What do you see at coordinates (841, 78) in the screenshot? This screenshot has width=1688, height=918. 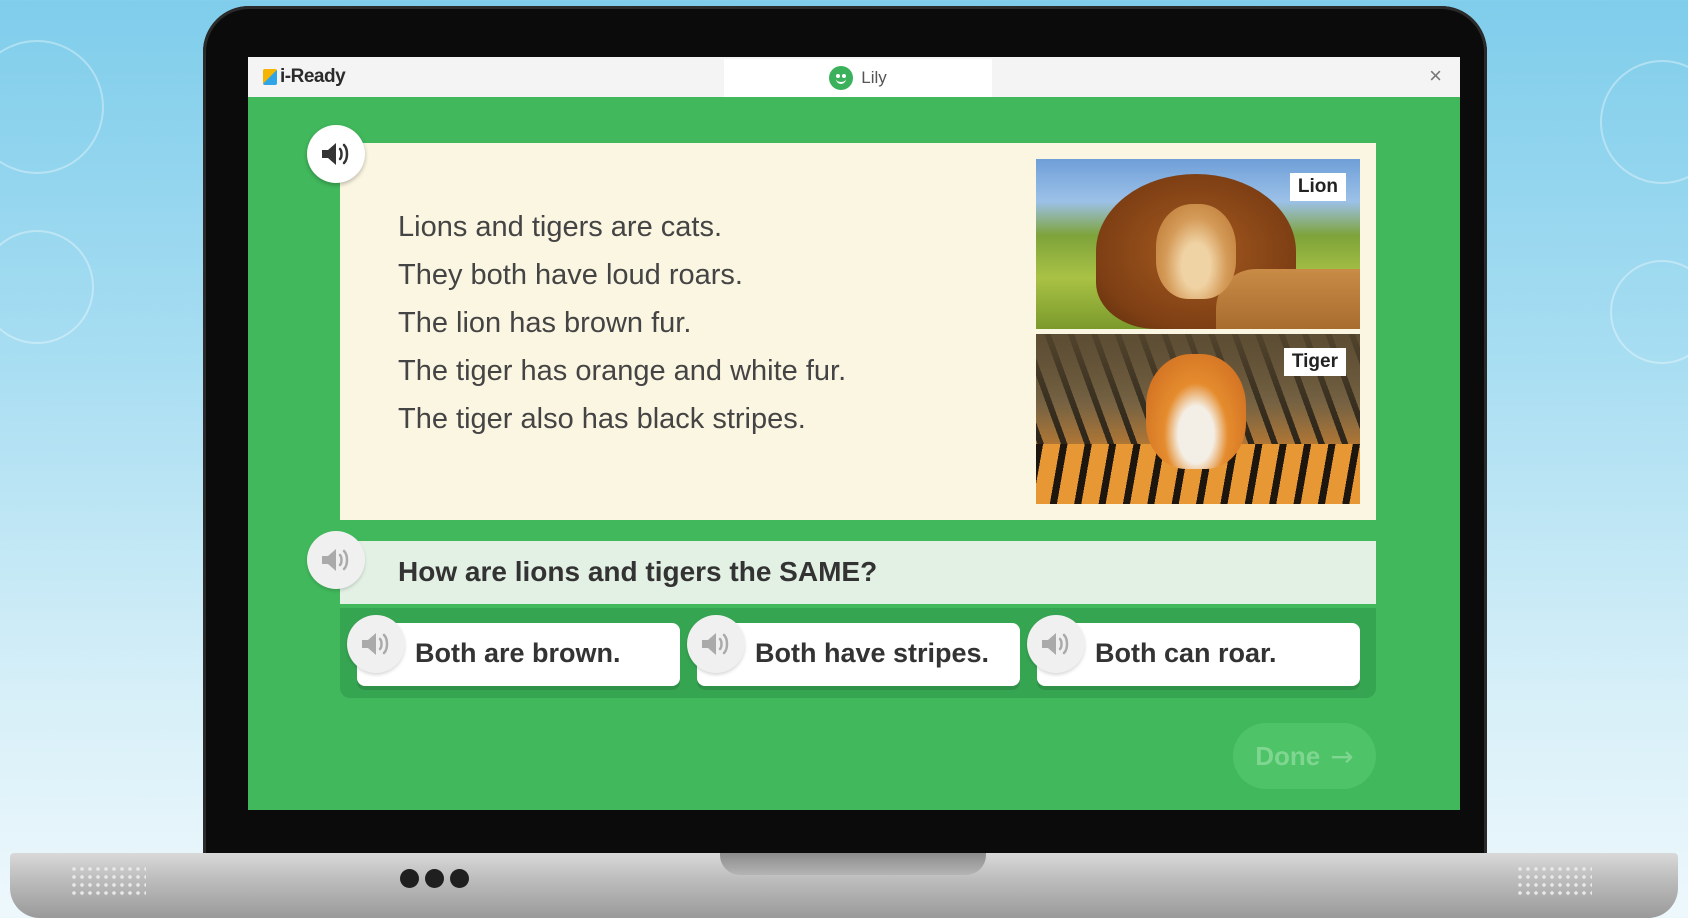 I see `smiley-avatar-icon` at bounding box center [841, 78].